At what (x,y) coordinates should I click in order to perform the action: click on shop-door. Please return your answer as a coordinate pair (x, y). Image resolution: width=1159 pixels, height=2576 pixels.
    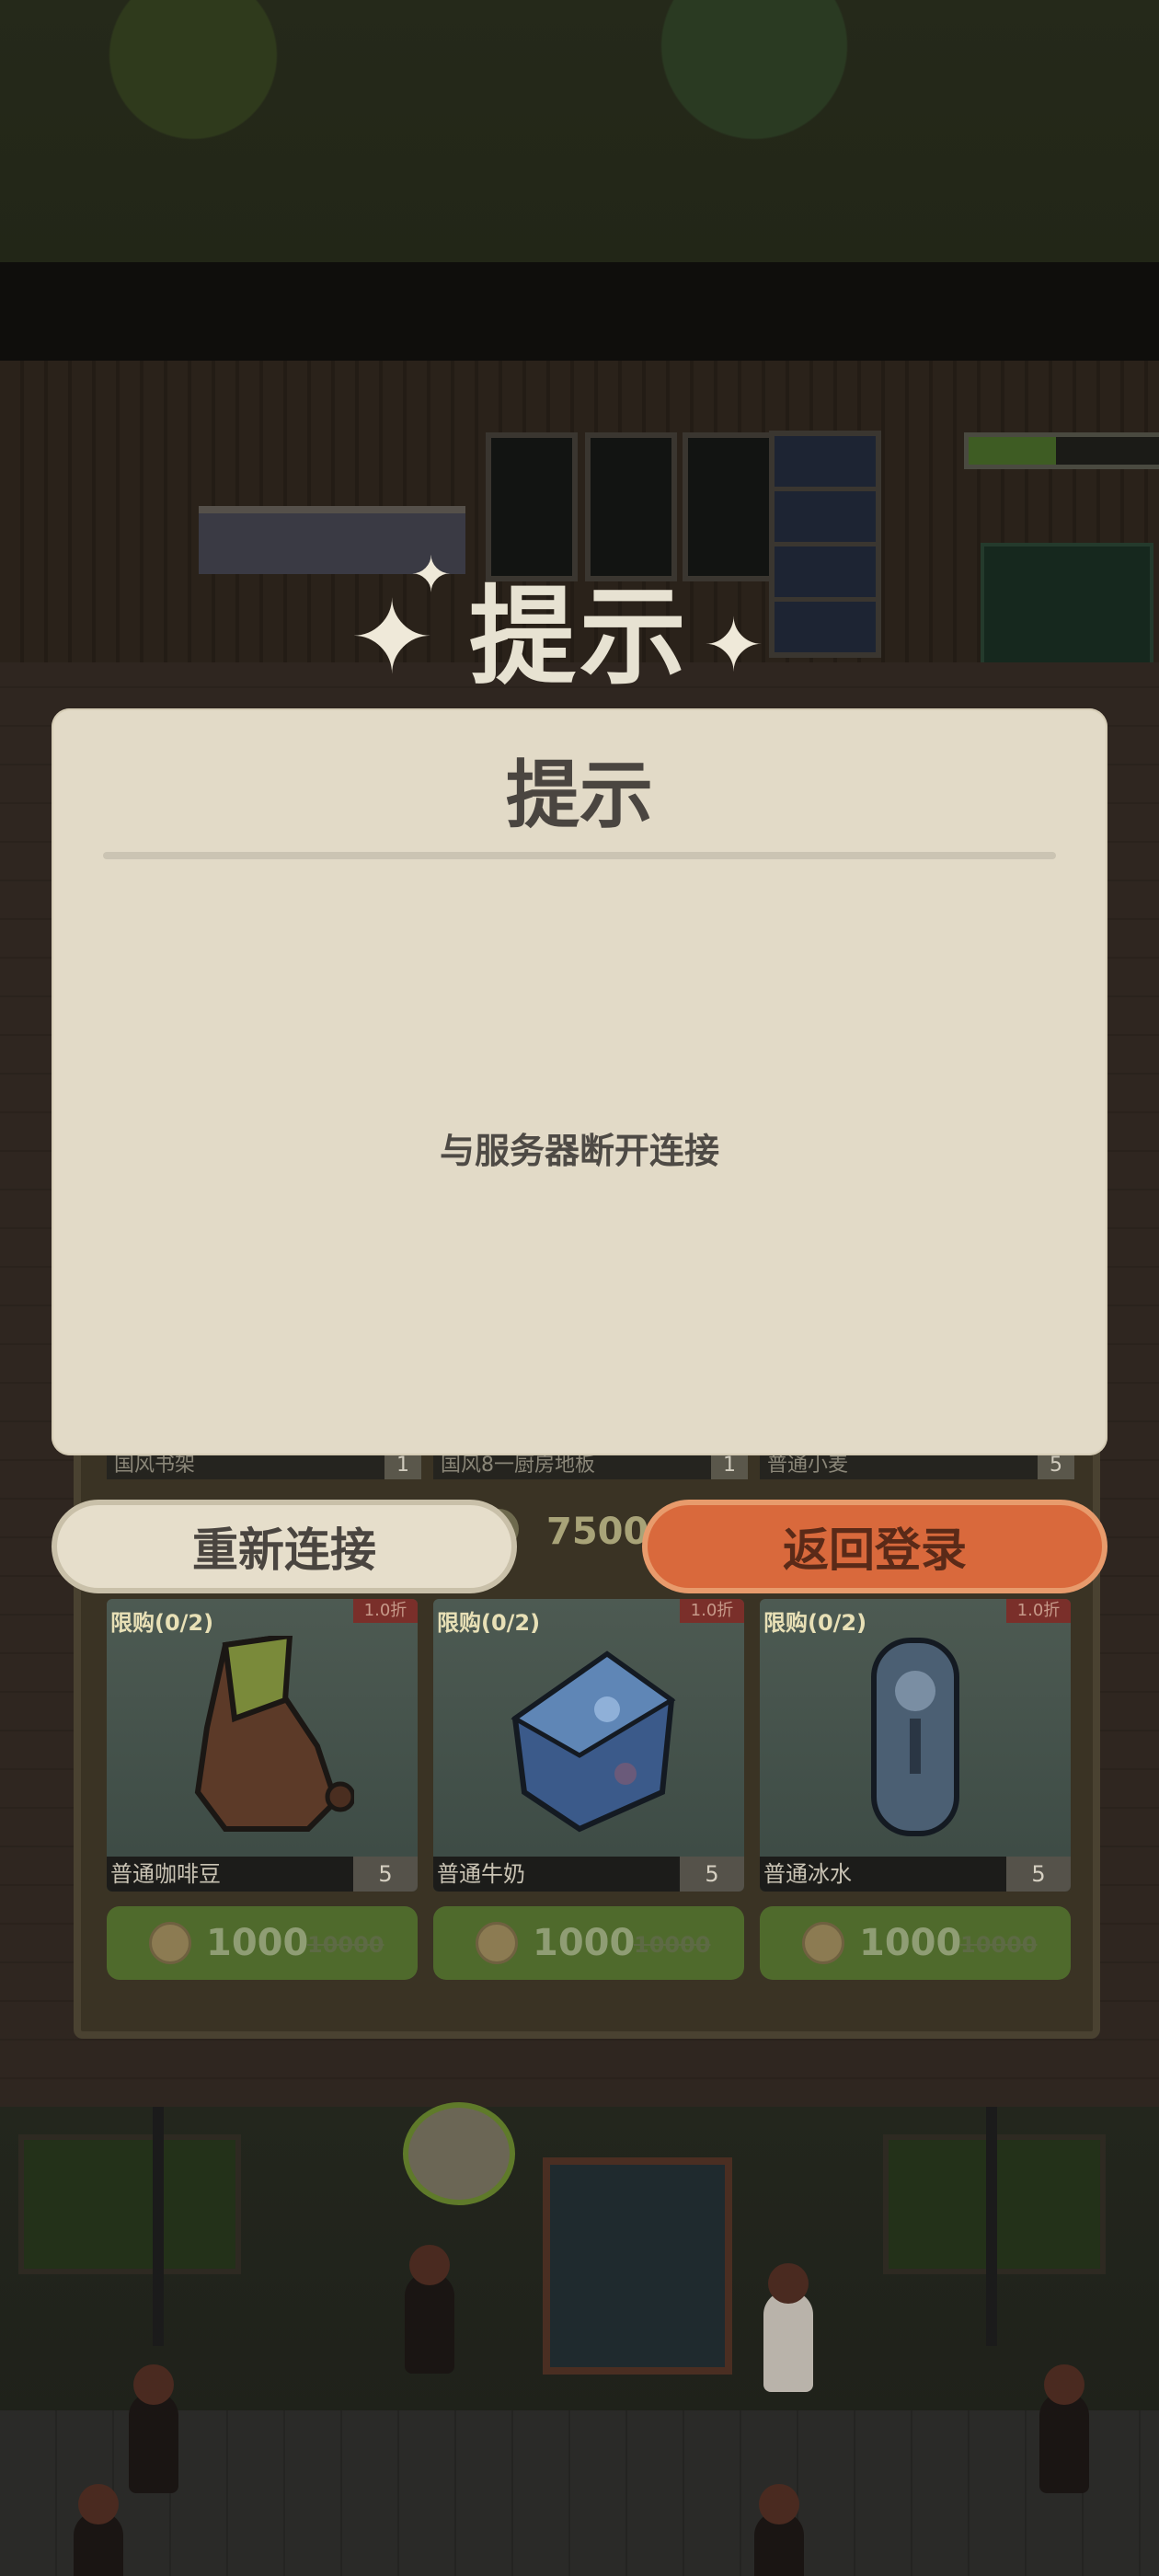
    Looking at the image, I should click on (637, 2266).